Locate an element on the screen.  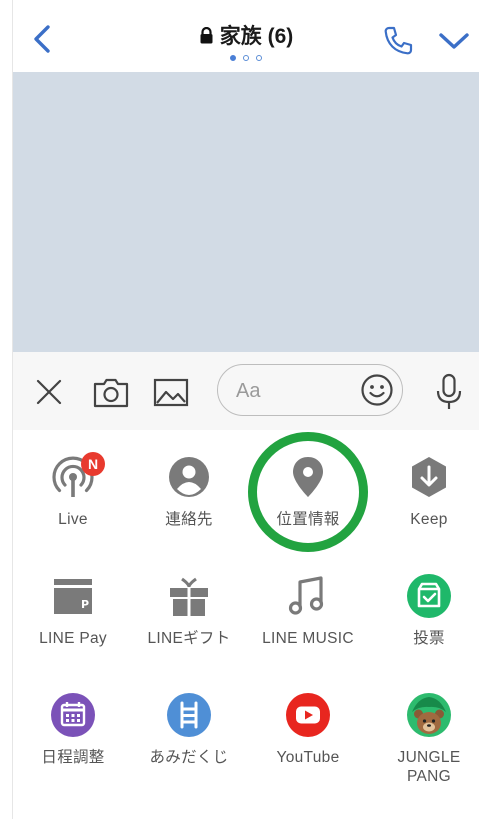
menu-item-line-gift: LINEギフト is located at coordinates (189, 613).